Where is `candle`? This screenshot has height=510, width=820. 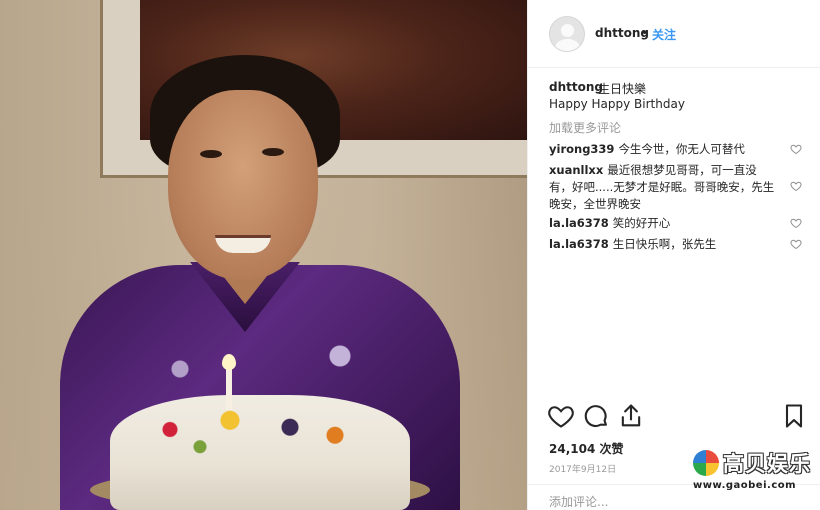
candle is located at coordinates (229, 388).